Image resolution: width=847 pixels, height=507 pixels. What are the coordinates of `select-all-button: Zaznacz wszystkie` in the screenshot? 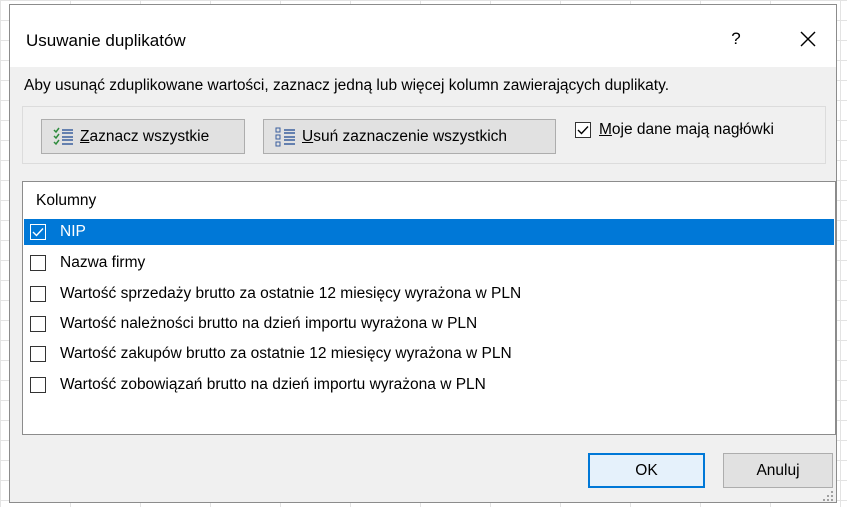 It's located at (143, 136).